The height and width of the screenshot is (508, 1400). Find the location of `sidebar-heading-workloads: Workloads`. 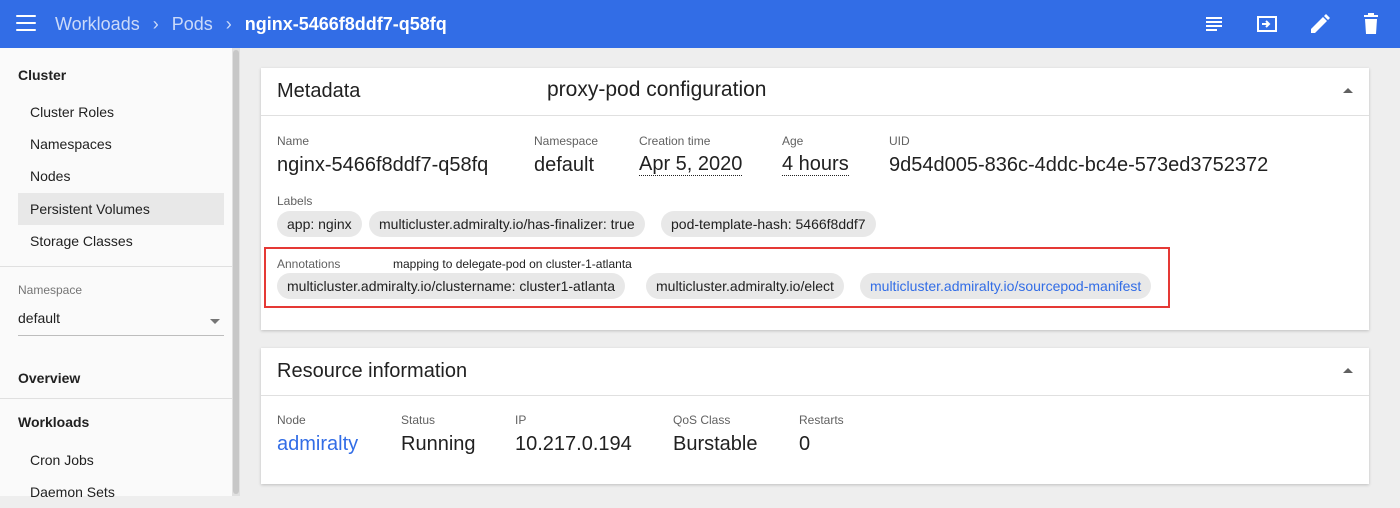

sidebar-heading-workloads: Workloads is located at coordinates (53, 422).